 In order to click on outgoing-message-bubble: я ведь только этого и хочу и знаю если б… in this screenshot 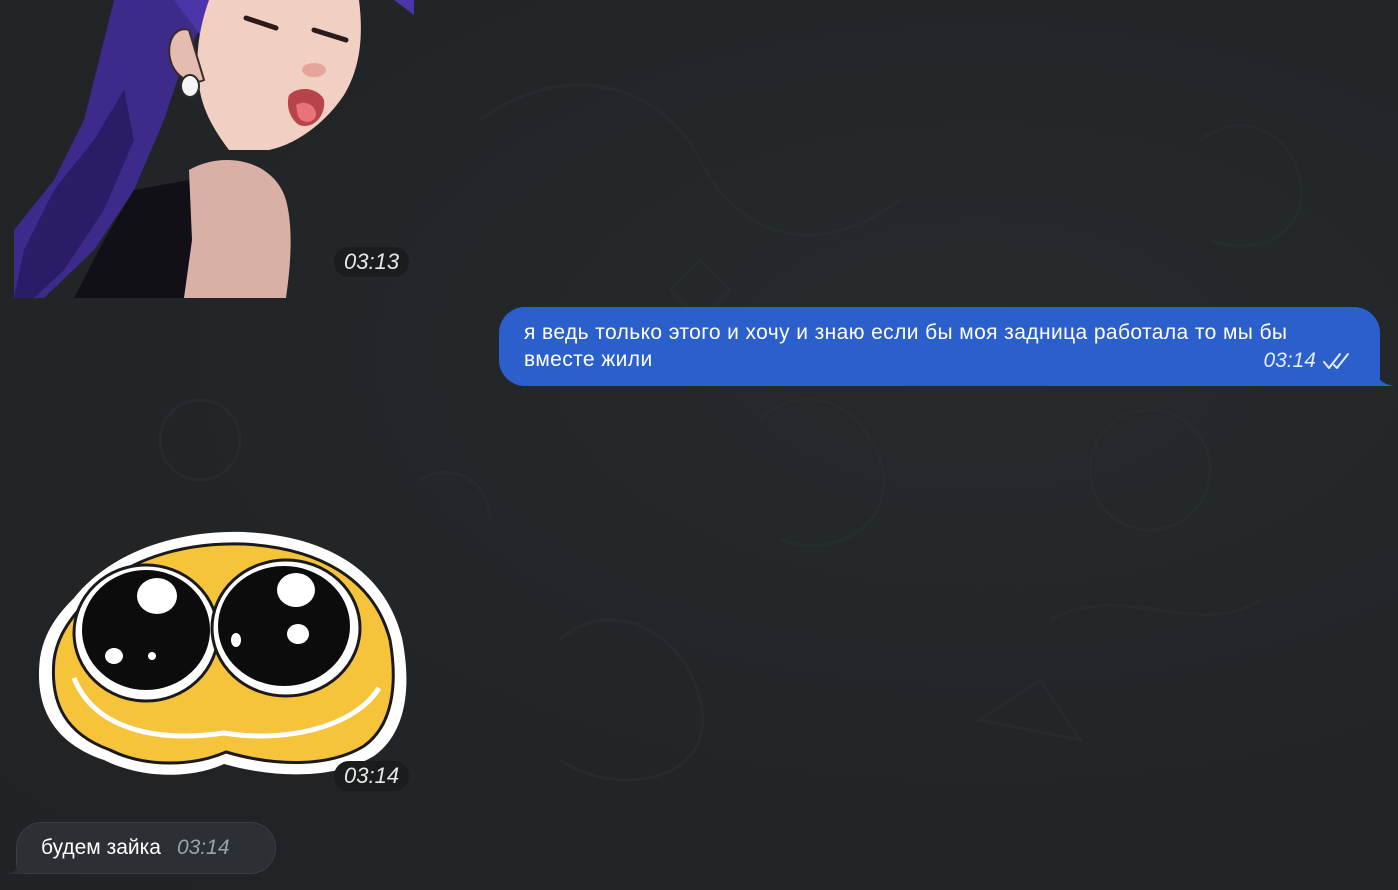, I will do `click(946, 346)`.